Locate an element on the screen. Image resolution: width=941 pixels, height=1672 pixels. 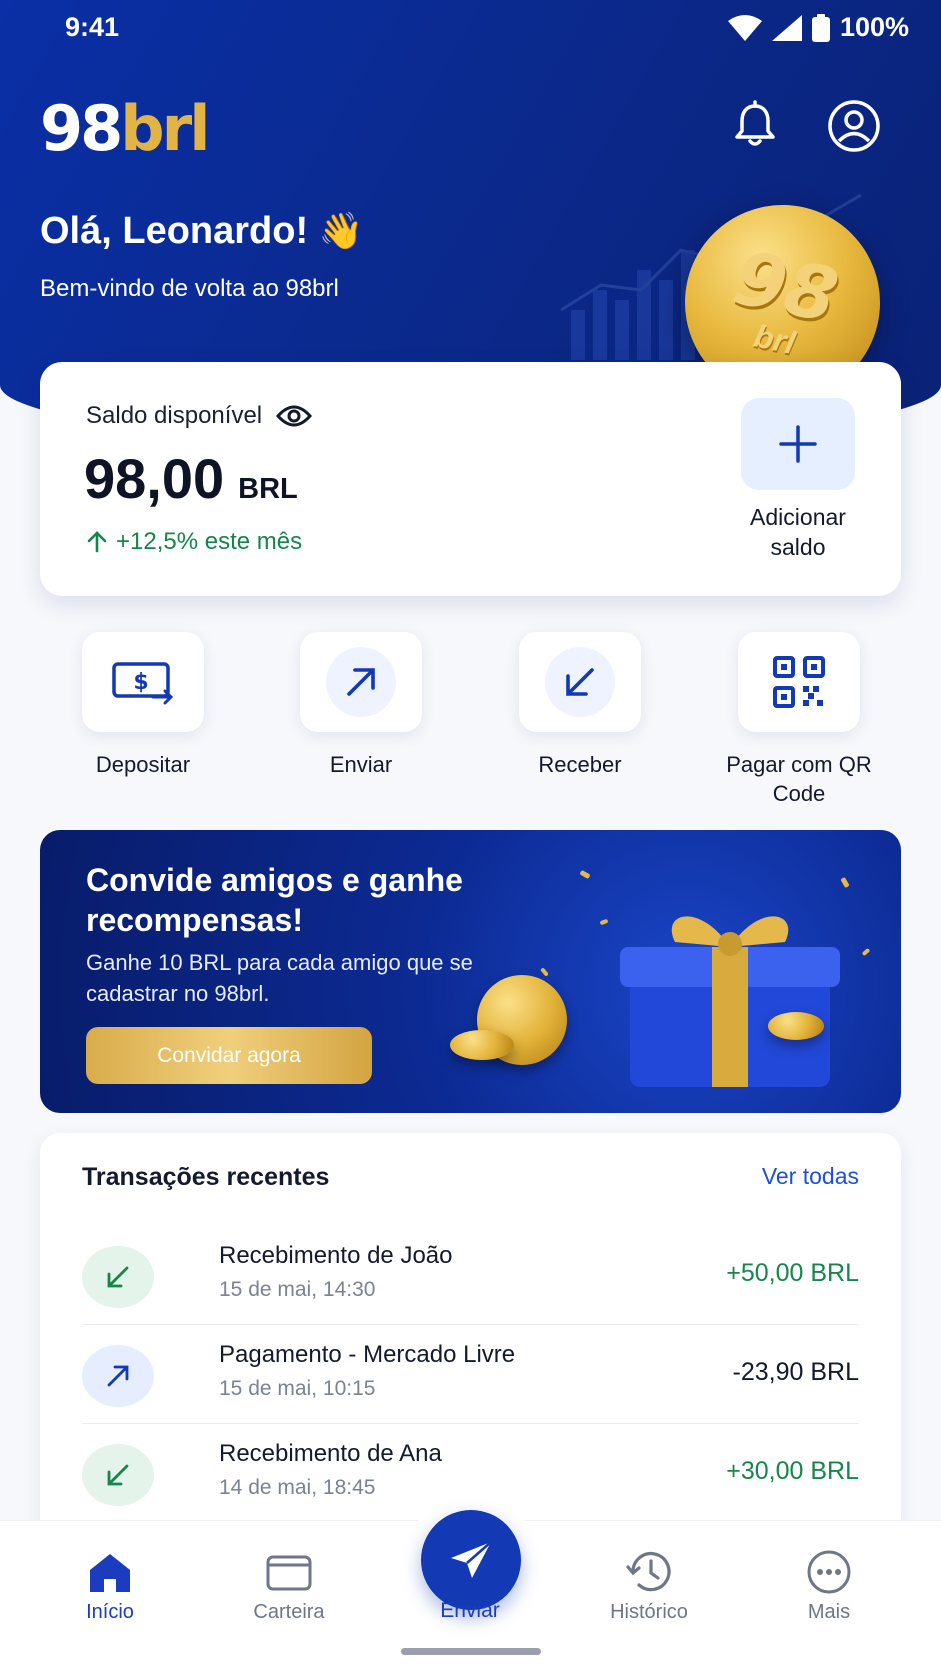
add-balance-button is located at coordinates (798, 444).